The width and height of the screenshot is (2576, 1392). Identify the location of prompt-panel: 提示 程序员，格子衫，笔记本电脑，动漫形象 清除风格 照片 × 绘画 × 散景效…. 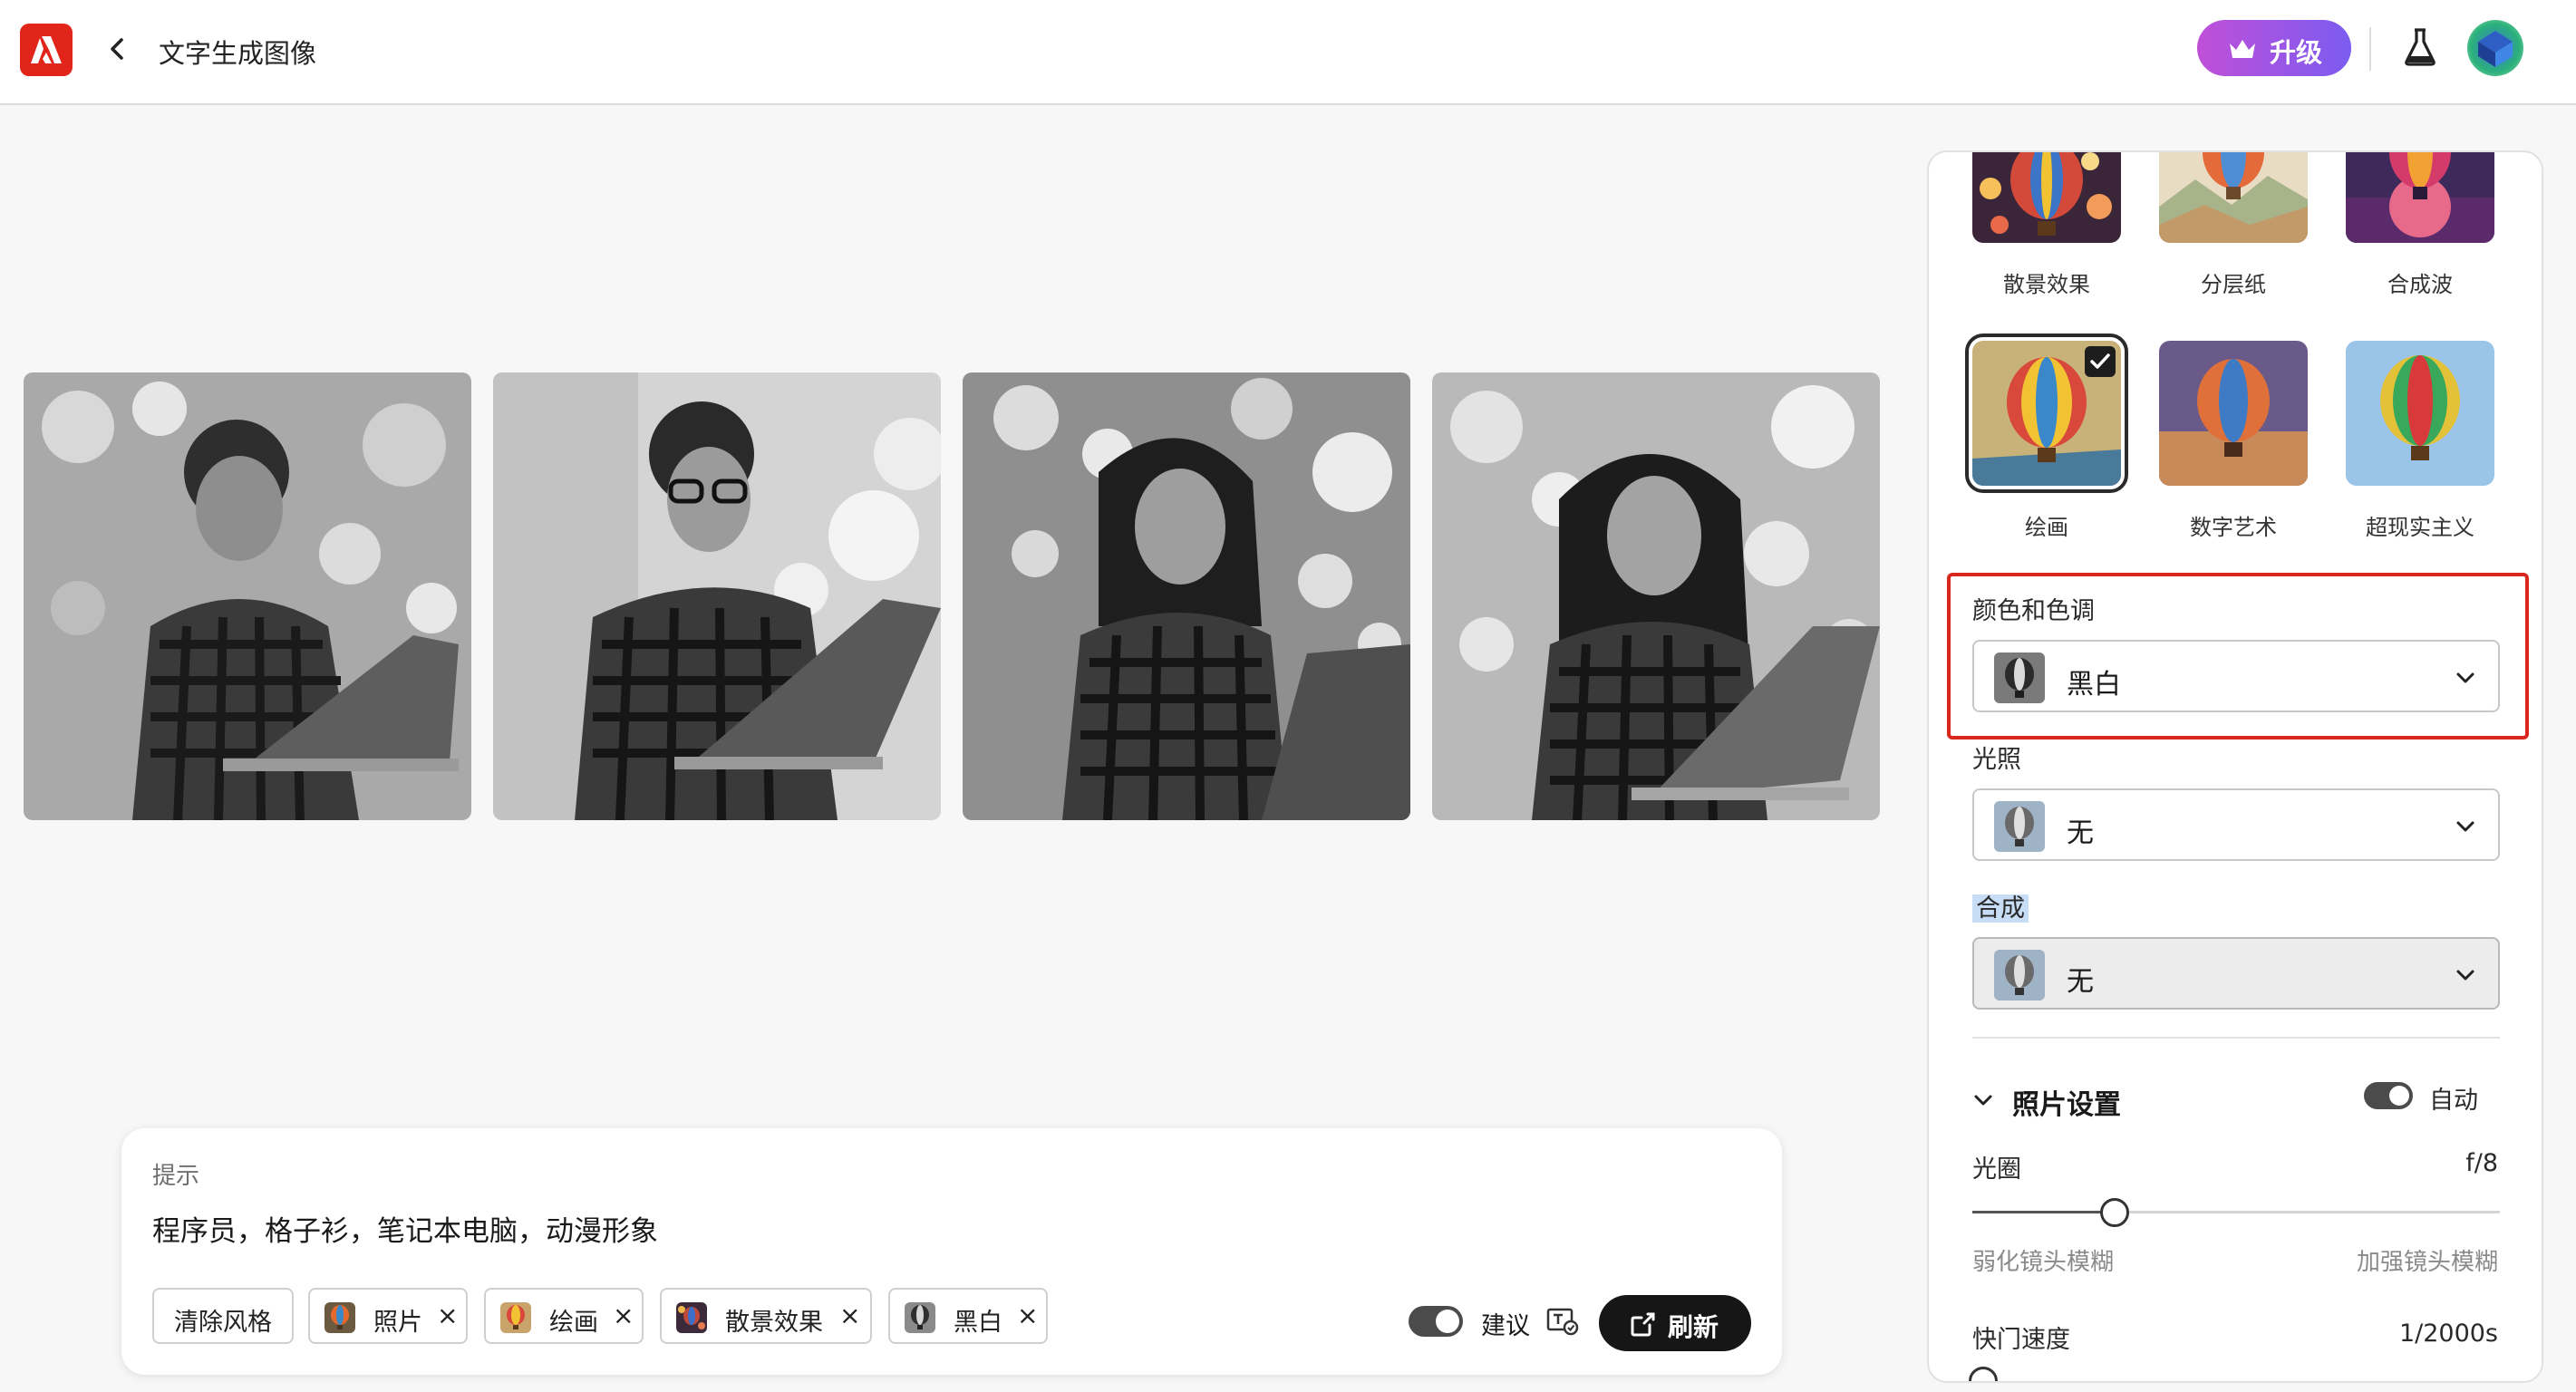
(951, 1251).